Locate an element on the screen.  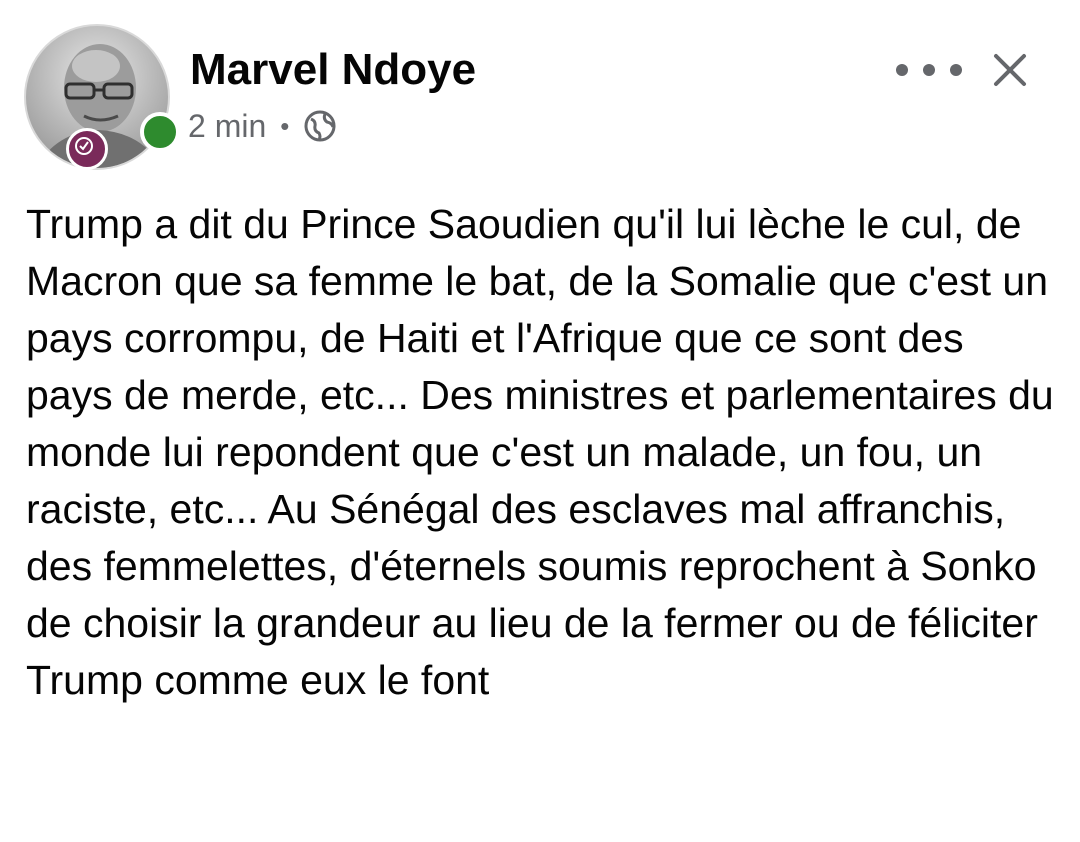
more-options-button is located at coordinates (929, 70).